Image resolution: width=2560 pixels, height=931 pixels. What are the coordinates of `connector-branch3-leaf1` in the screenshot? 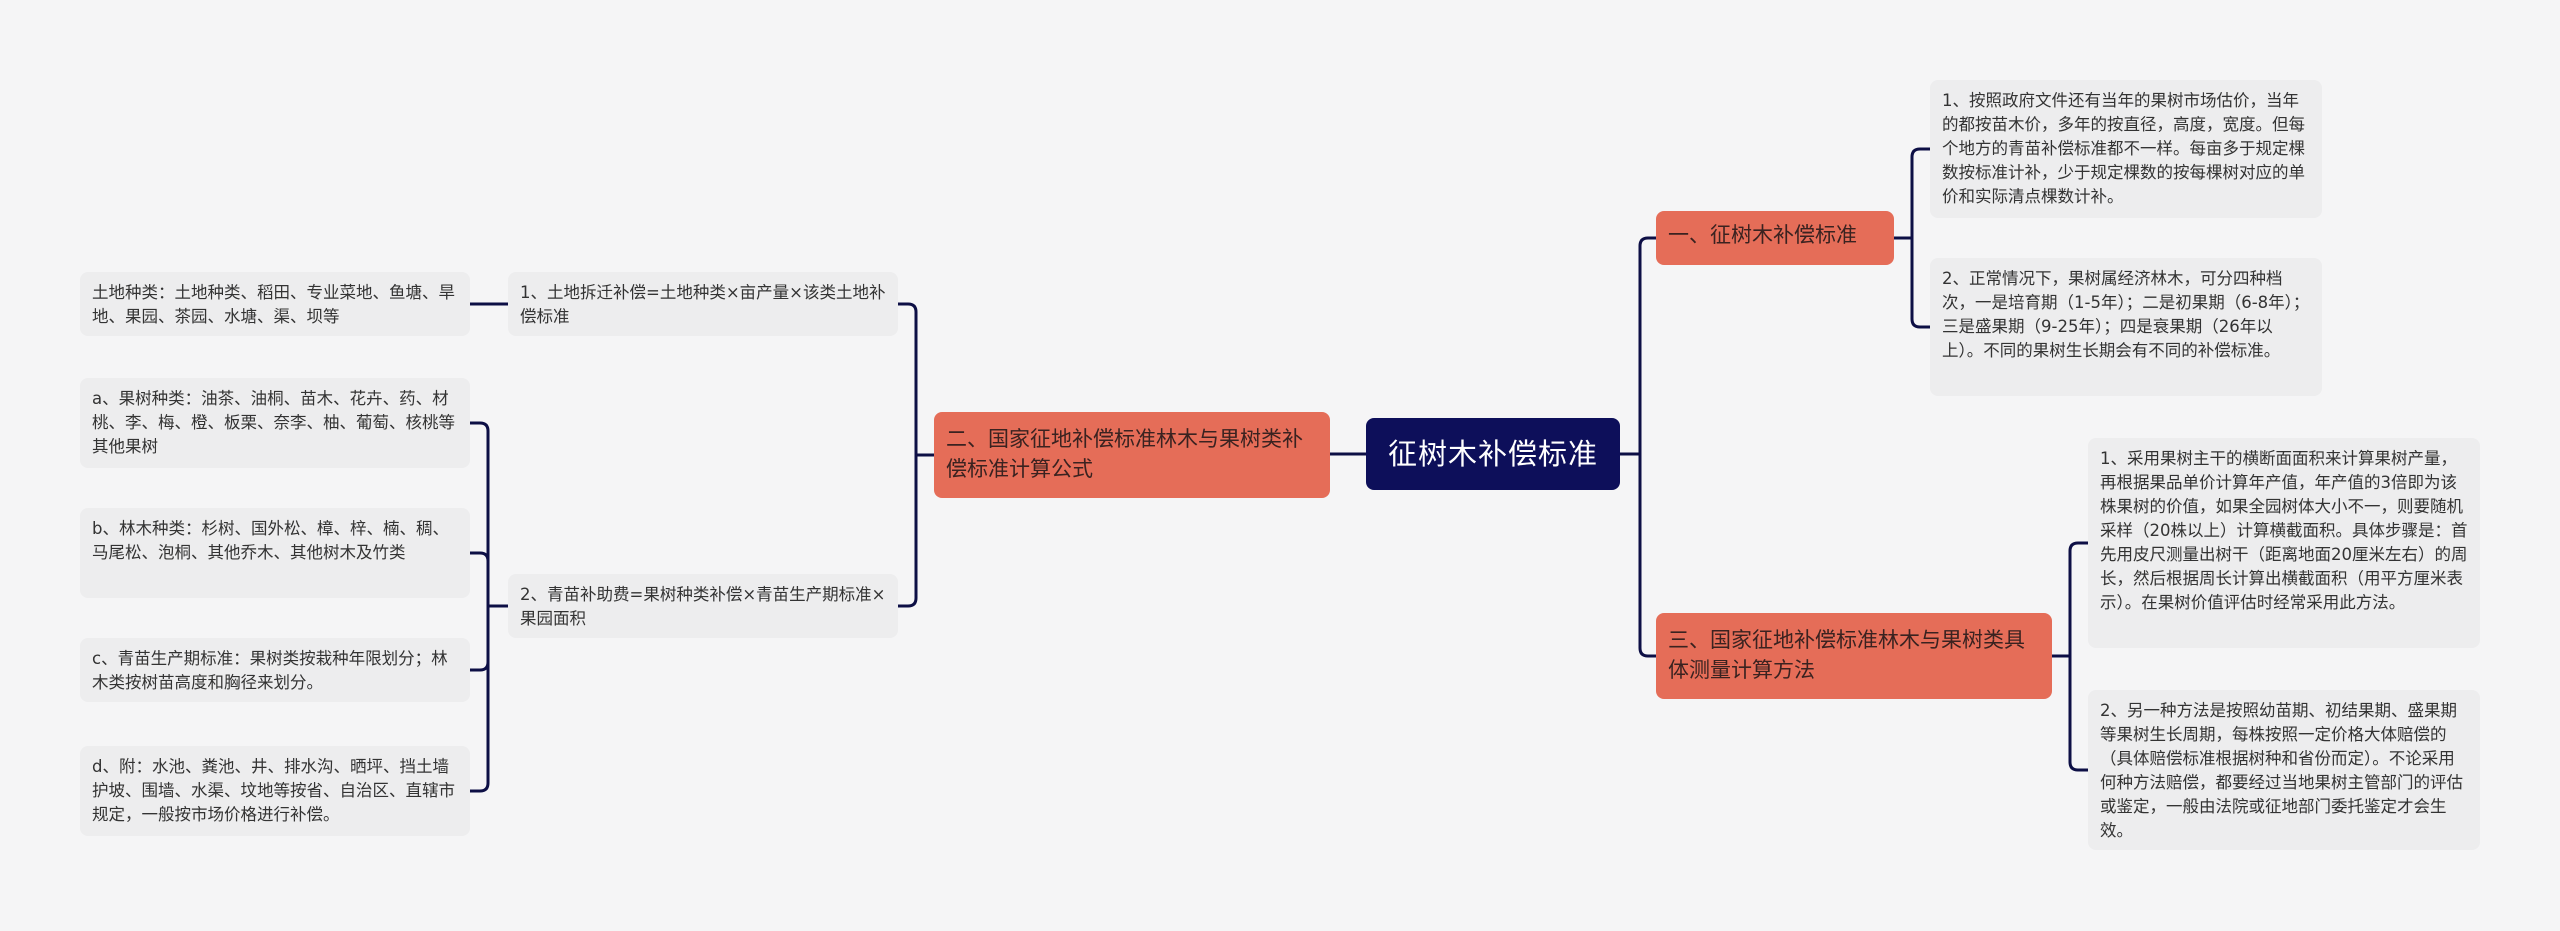 It's located at (2078, 598).